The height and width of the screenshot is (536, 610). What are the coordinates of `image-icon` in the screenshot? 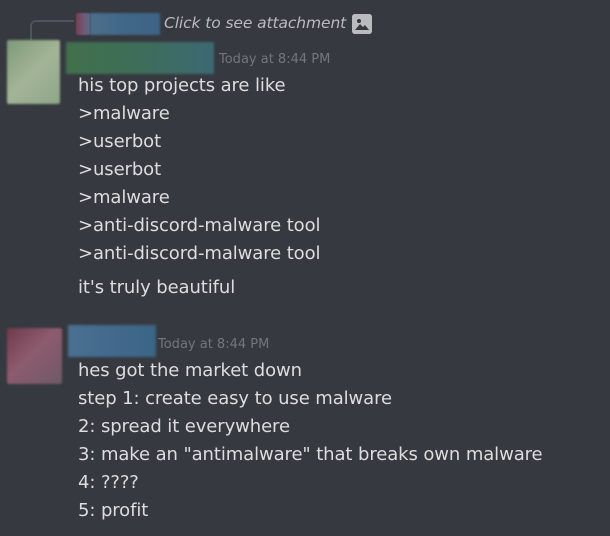 It's located at (362, 24).